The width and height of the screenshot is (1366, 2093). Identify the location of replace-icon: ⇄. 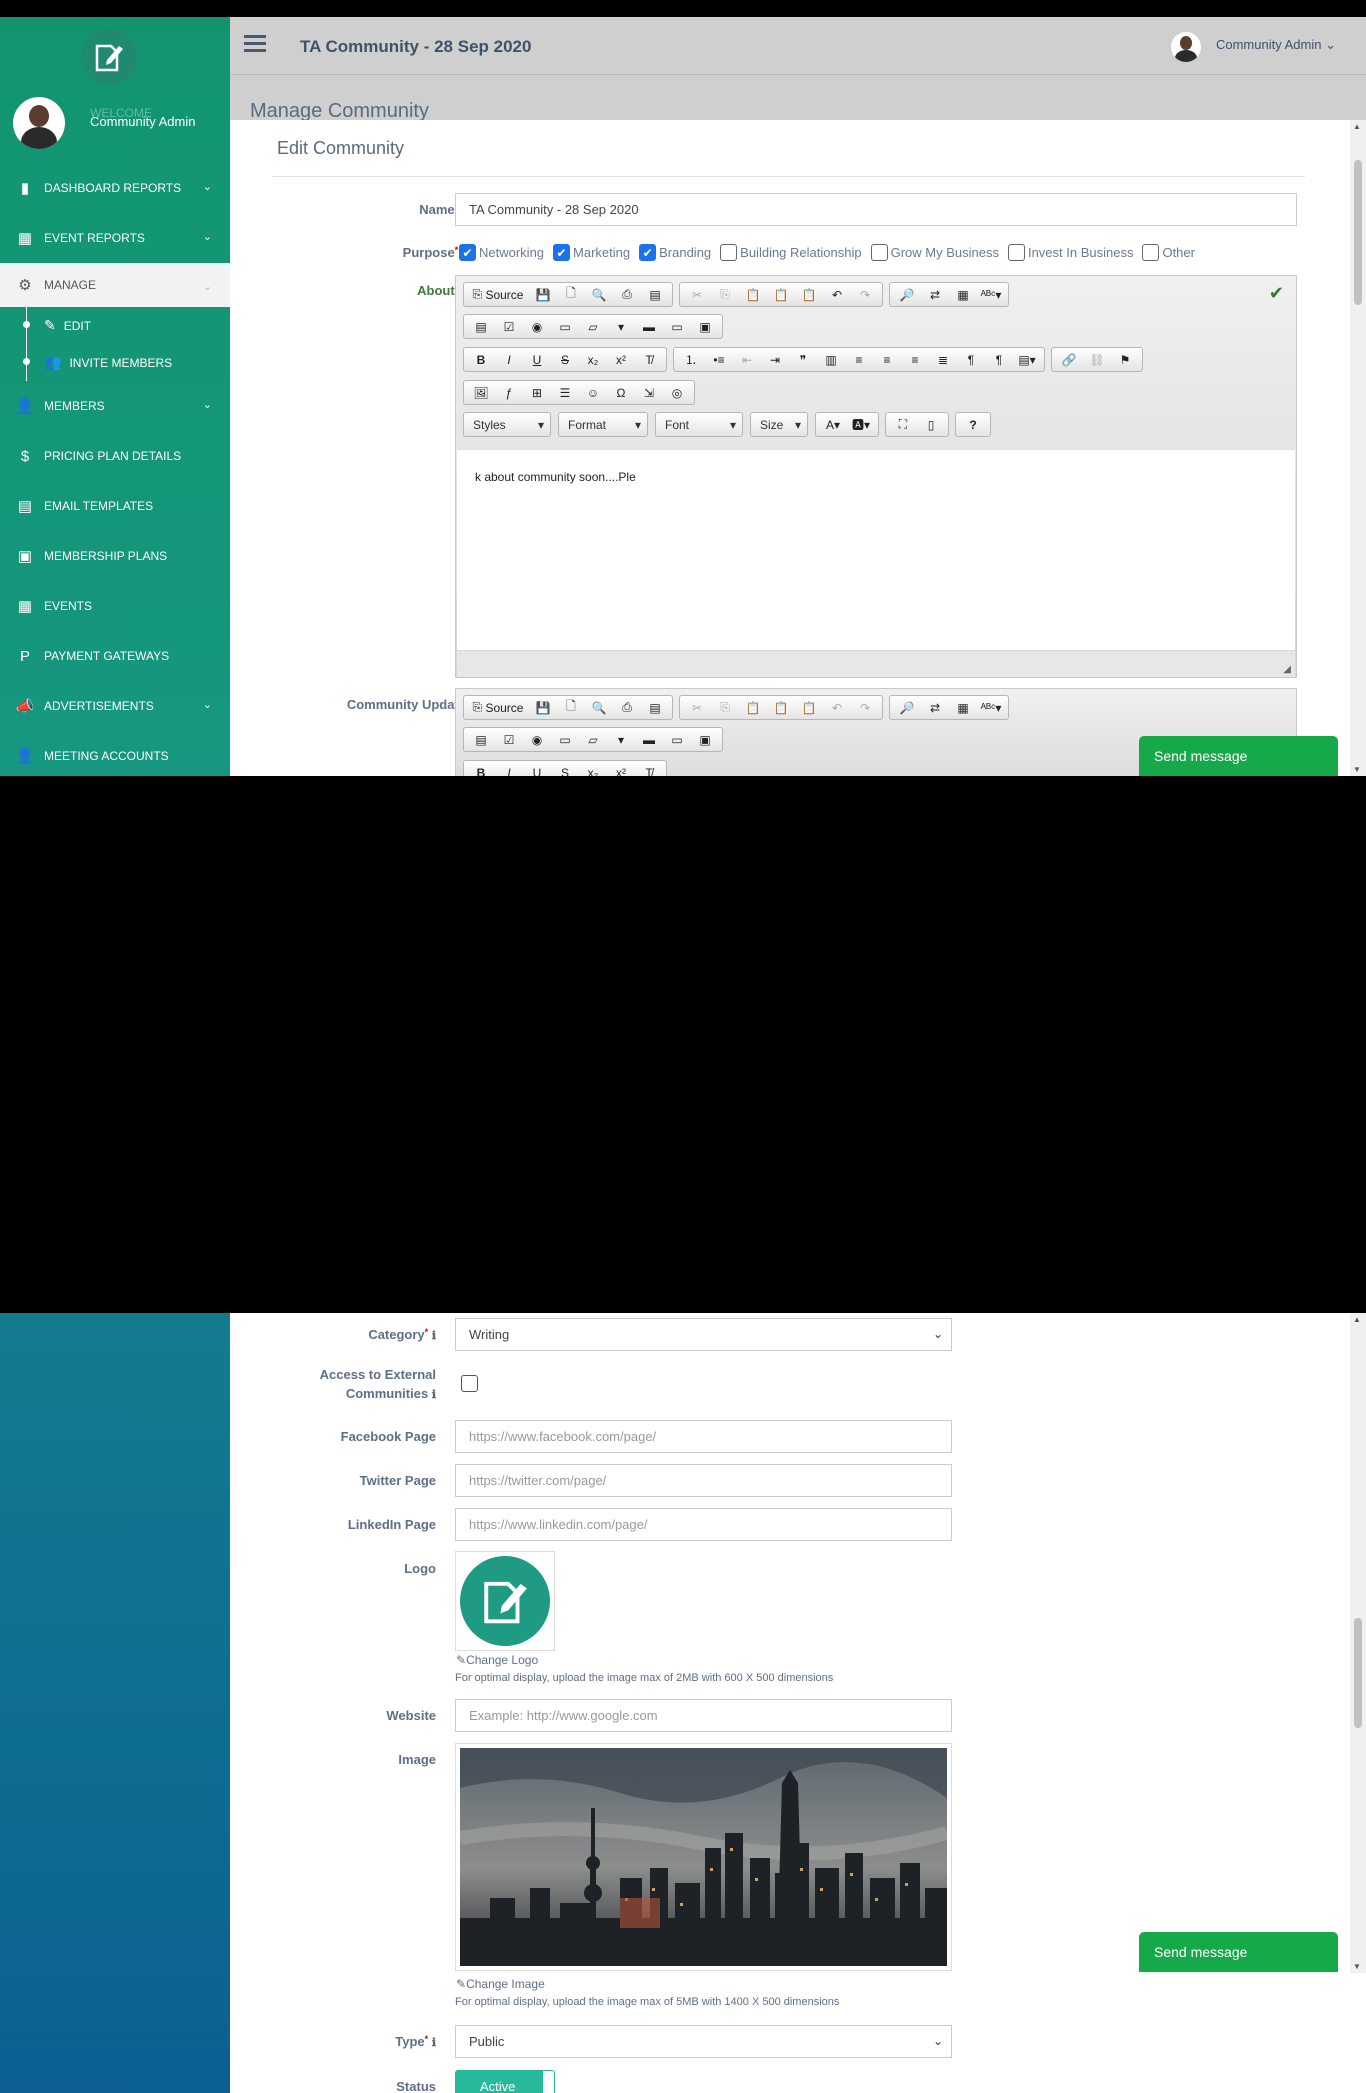
(935, 294).